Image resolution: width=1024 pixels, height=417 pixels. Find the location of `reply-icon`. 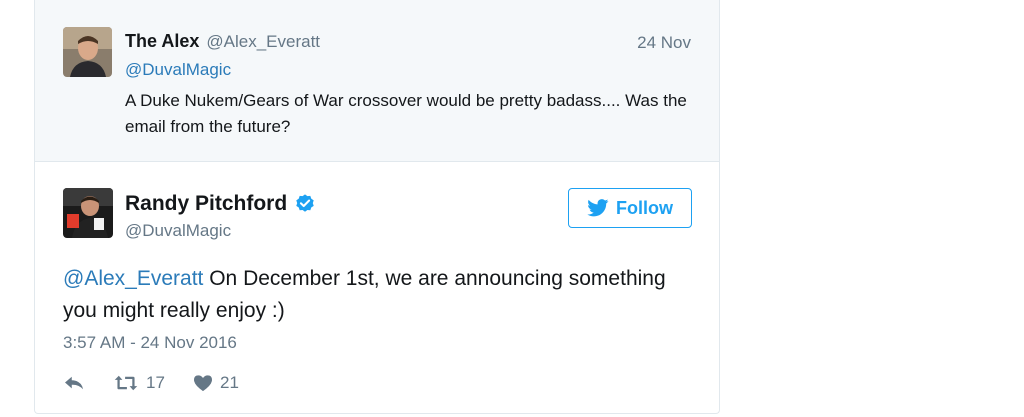

reply-icon is located at coordinates (74, 383).